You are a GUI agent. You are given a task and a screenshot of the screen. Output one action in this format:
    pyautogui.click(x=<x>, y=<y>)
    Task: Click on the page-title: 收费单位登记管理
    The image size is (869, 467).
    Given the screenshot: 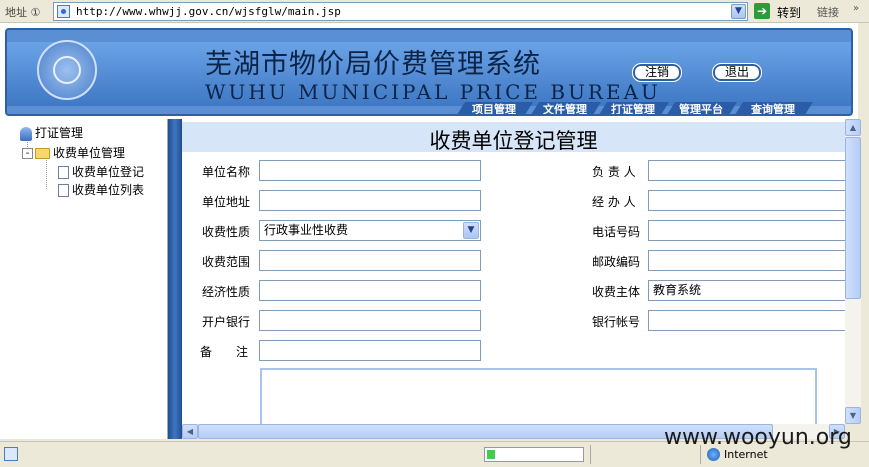 What is the action you would take?
    pyautogui.click(x=513, y=141)
    